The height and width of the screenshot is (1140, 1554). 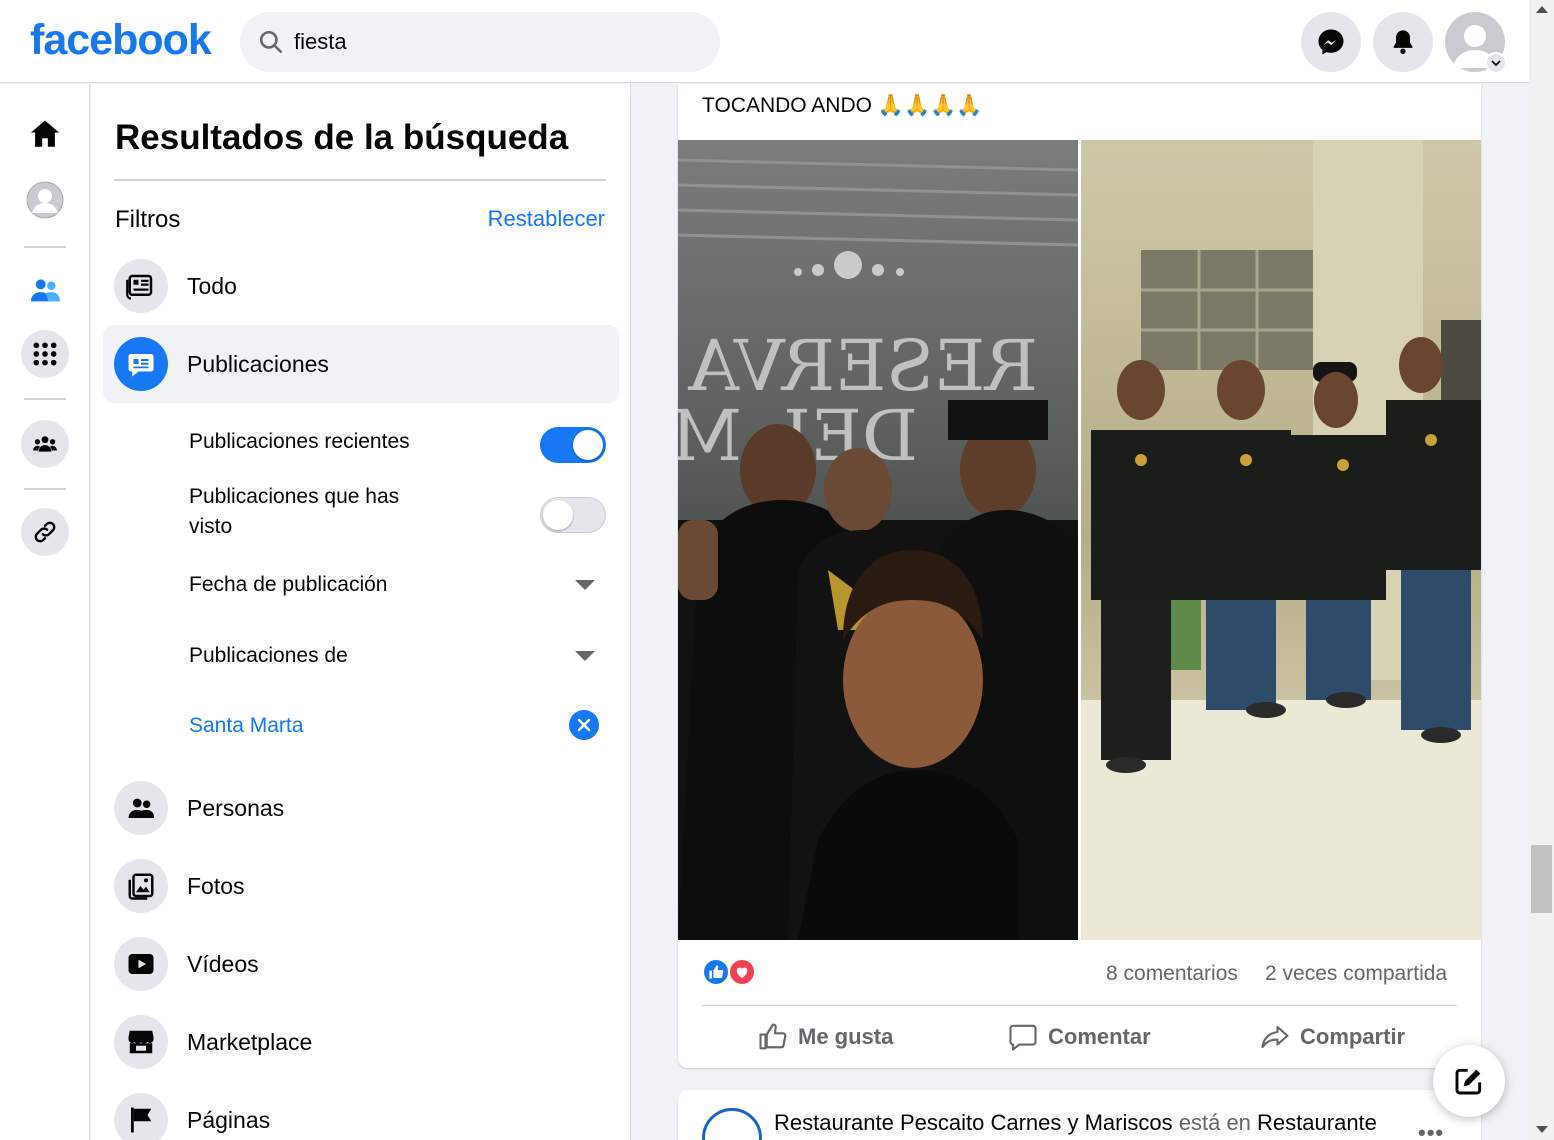 I want to click on like-reaction-icon, so click(x=716, y=972).